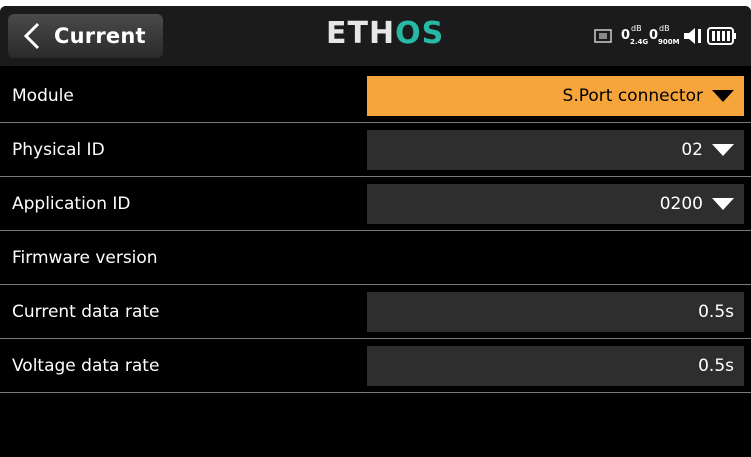 The width and height of the screenshot is (751, 457). Describe the element at coordinates (420, 33) in the screenshot. I see `logo-text-os: OS` at that location.